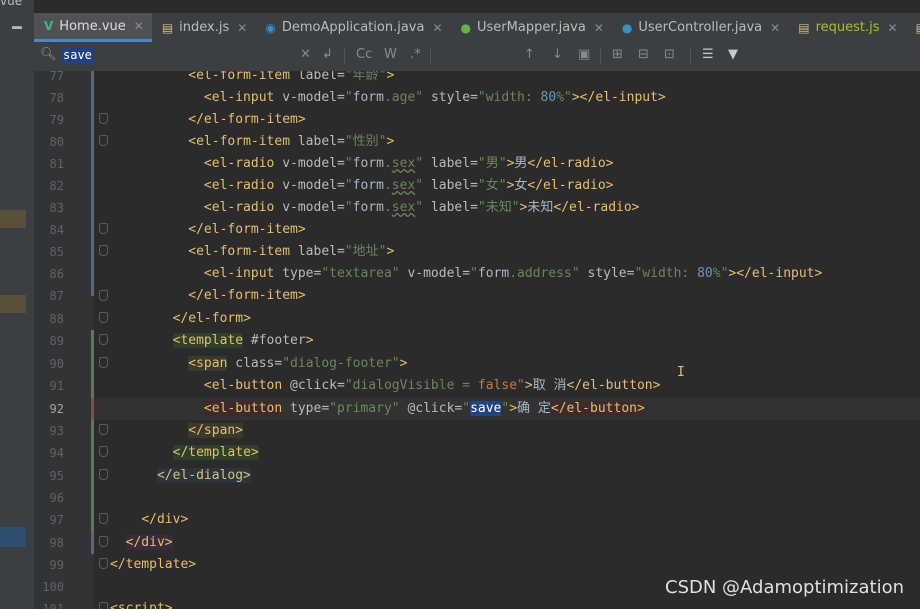  I want to click on tab-user-controller: ● UserController.java ✕, so click(700, 27).